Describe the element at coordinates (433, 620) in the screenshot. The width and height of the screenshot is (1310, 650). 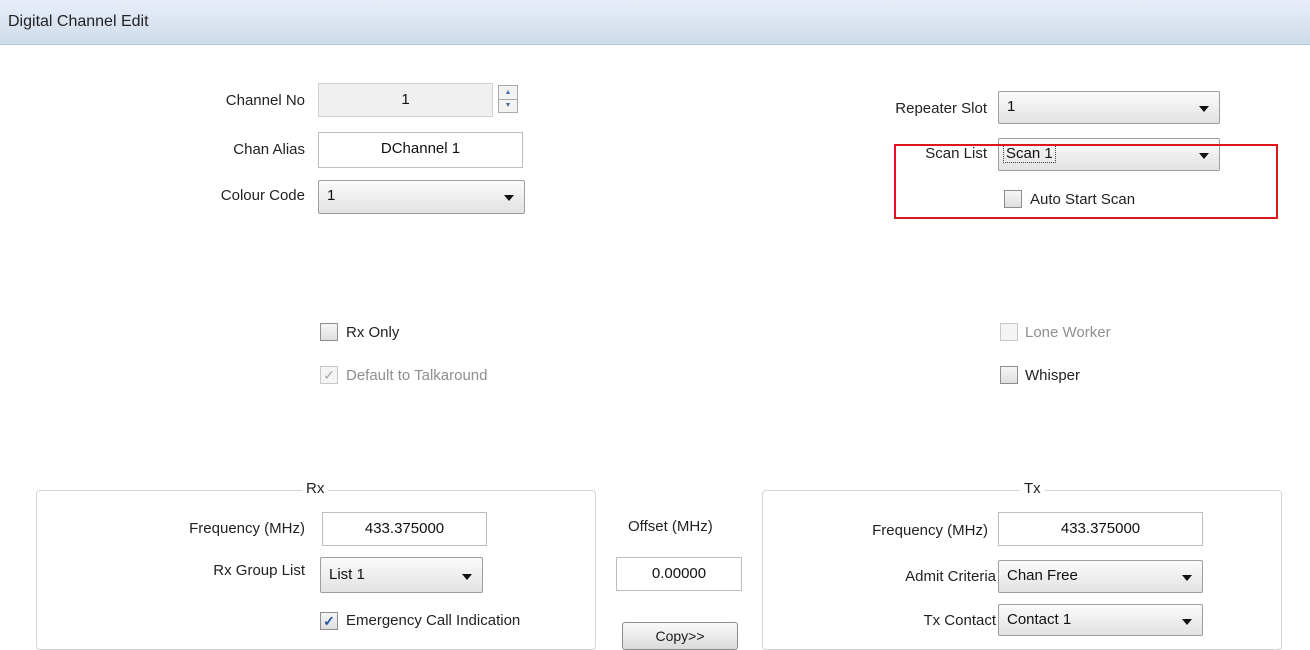
I see `emergency-call-indication-label: Emergency Call Indication` at that location.